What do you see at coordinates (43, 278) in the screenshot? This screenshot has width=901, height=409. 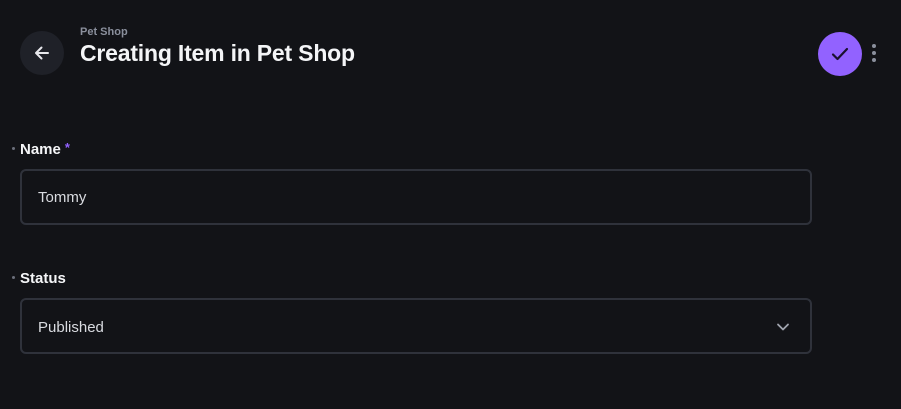 I see `status-label-text: Status` at bounding box center [43, 278].